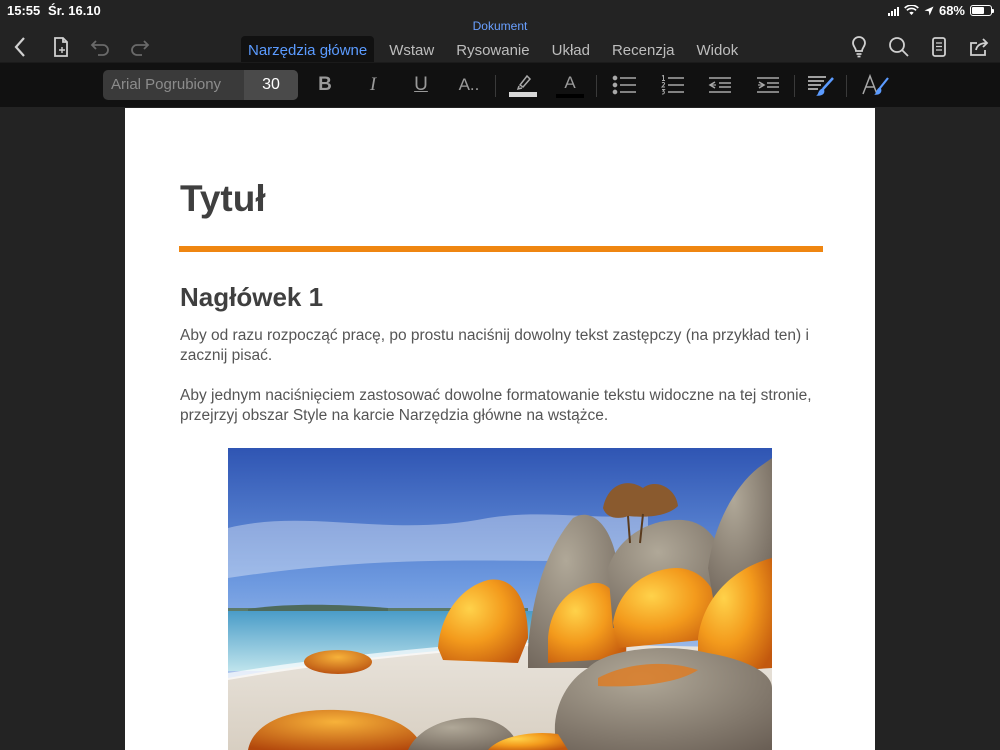  Describe the element at coordinates (859, 47) in the screenshot. I see `lightbulb-icon` at that location.